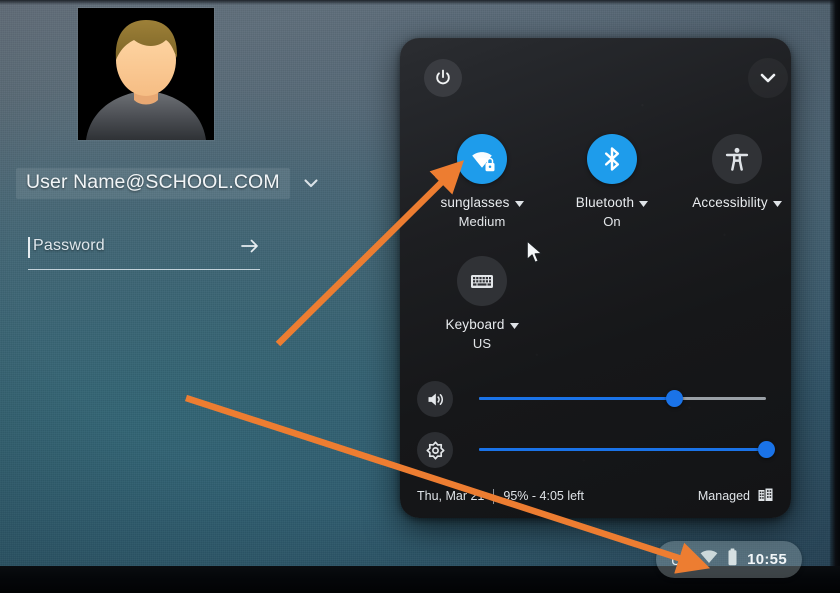  What do you see at coordinates (612, 221) in the screenshot?
I see `tile-bluetooth-sublabel: On` at bounding box center [612, 221].